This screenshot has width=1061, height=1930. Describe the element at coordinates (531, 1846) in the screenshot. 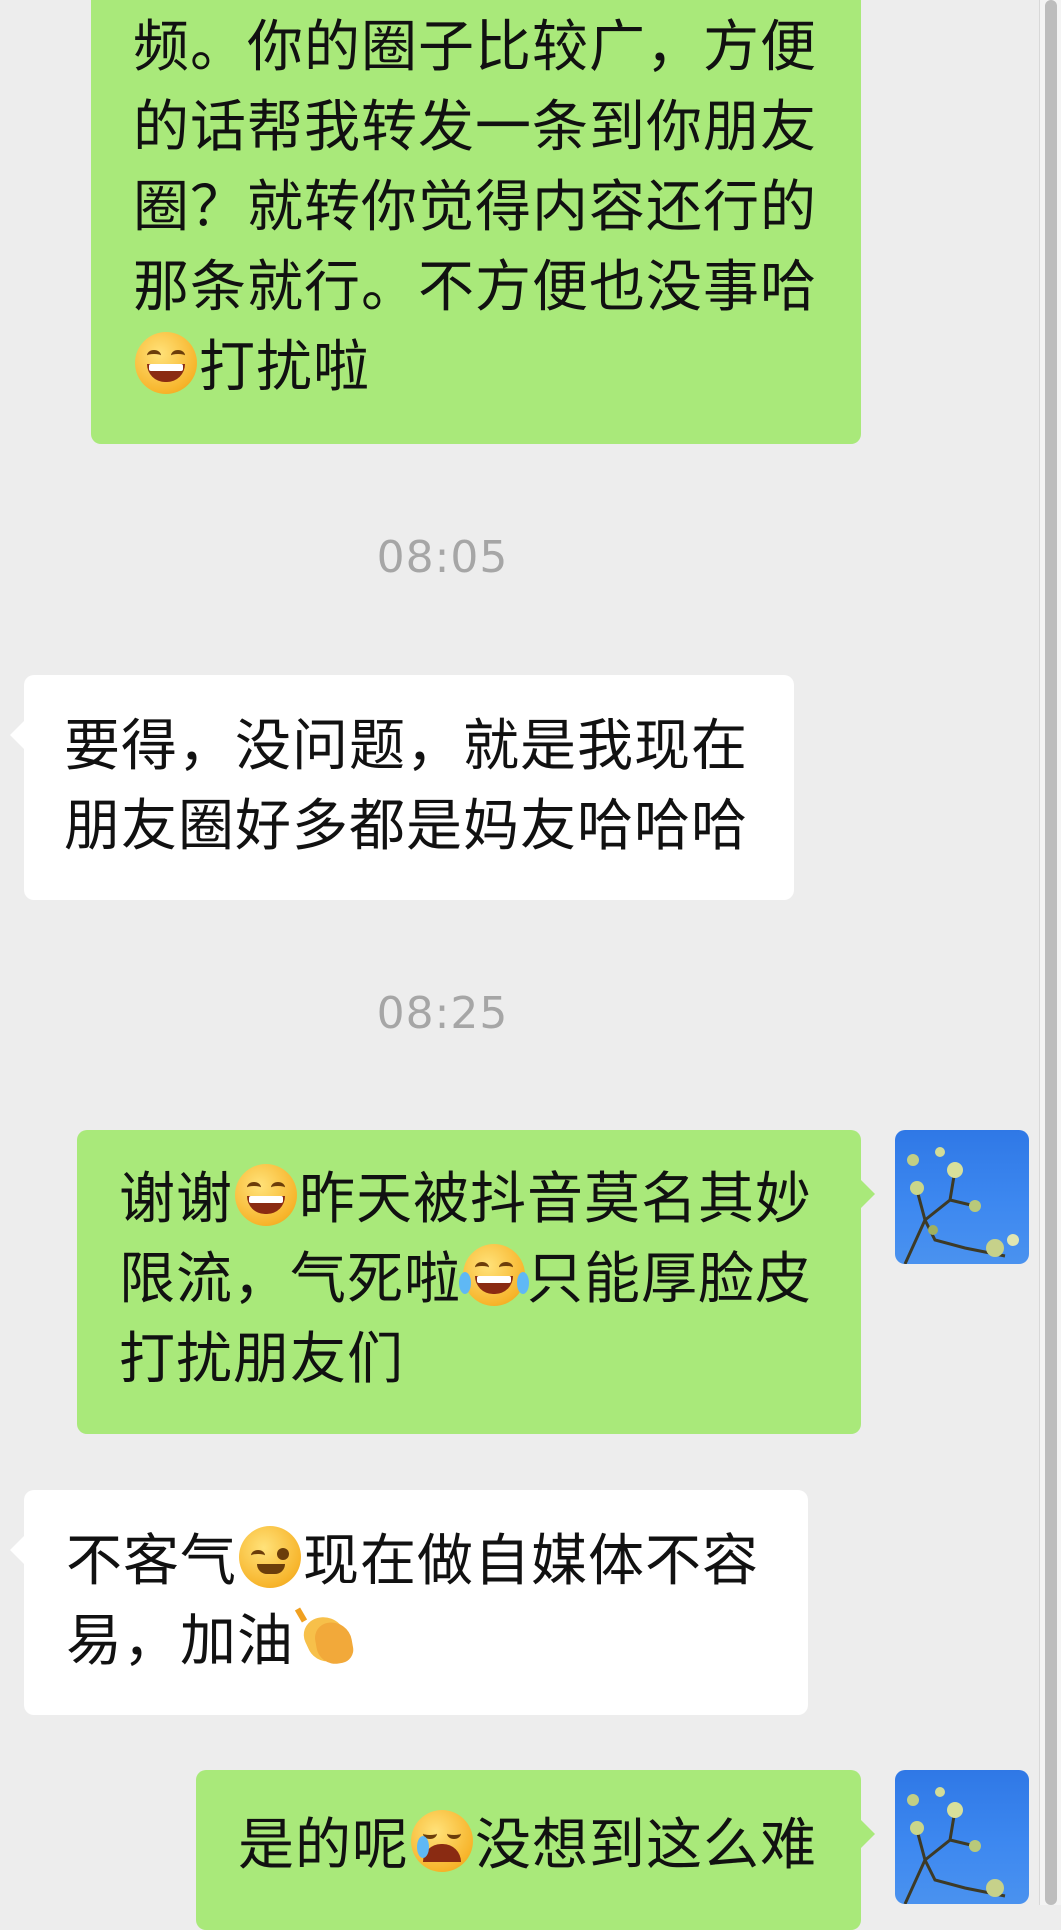

I see `message-line: 是的呢 没想到这么难` at that location.